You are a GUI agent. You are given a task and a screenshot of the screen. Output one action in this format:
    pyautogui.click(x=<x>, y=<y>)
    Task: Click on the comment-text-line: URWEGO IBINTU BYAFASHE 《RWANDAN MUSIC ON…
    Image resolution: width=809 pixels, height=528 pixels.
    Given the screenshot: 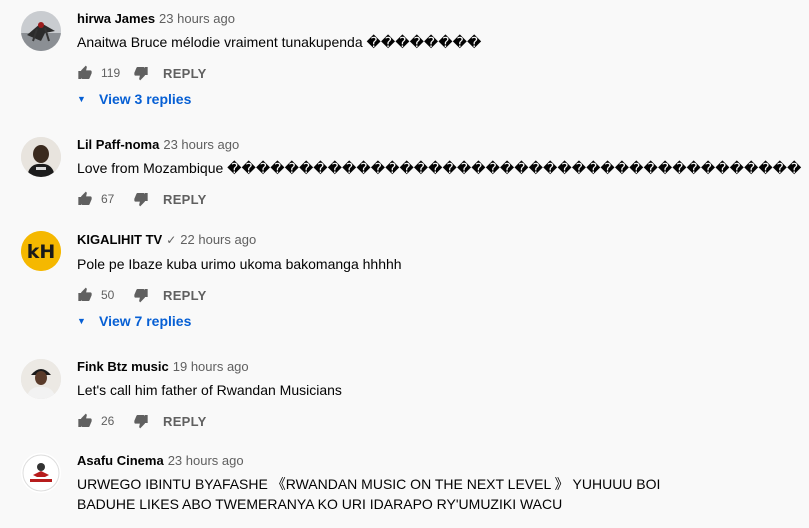 What is the action you would take?
    pyautogui.click(x=369, y=484)
    